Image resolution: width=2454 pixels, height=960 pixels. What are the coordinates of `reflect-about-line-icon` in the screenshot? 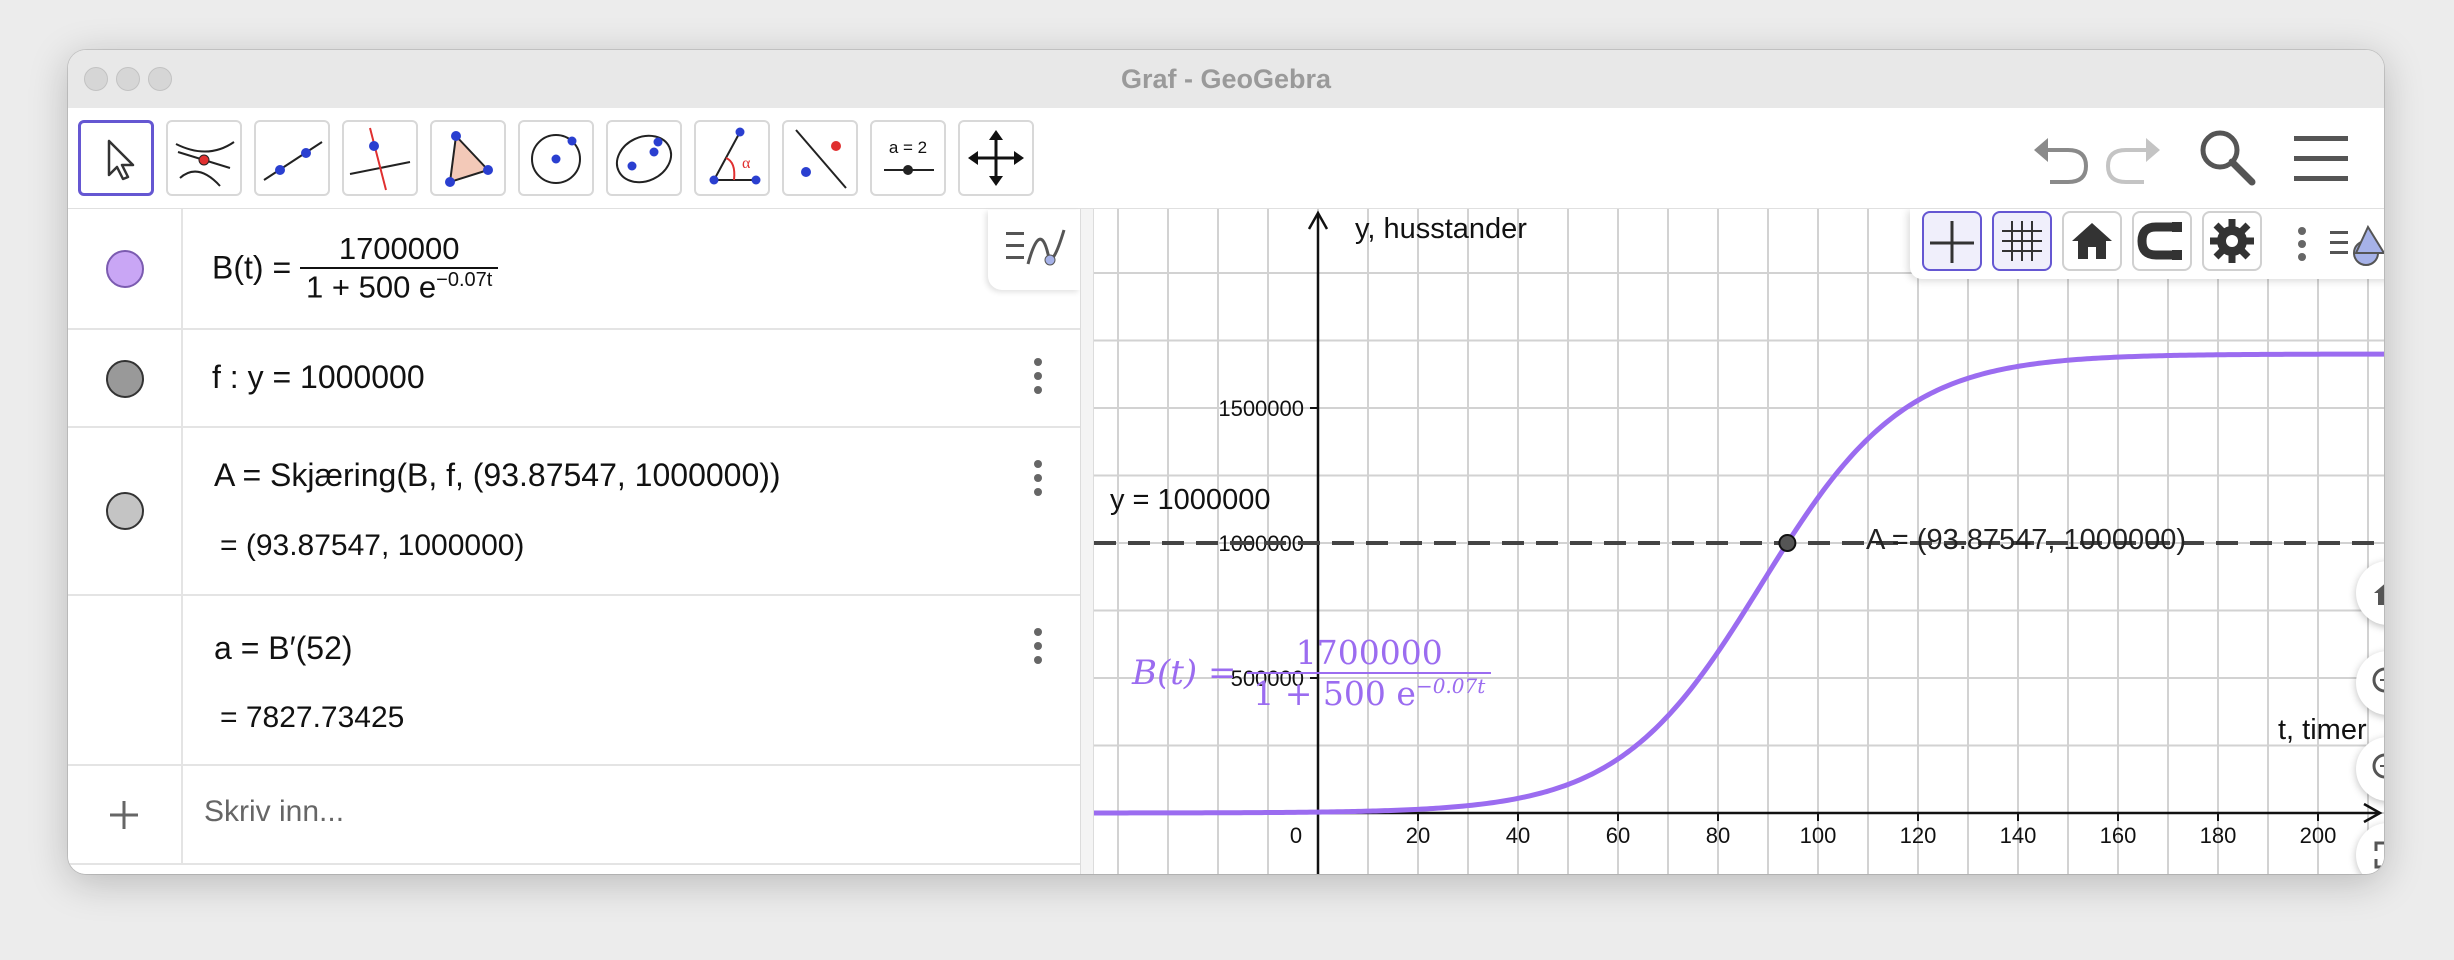 It's located at (821, 159).